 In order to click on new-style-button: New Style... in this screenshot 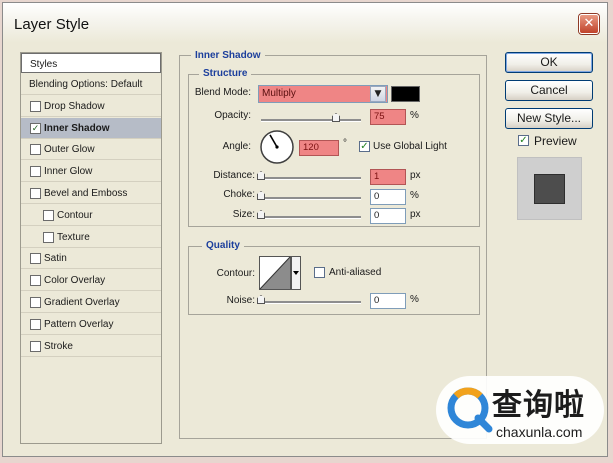, I will do `click(549, 118)`.